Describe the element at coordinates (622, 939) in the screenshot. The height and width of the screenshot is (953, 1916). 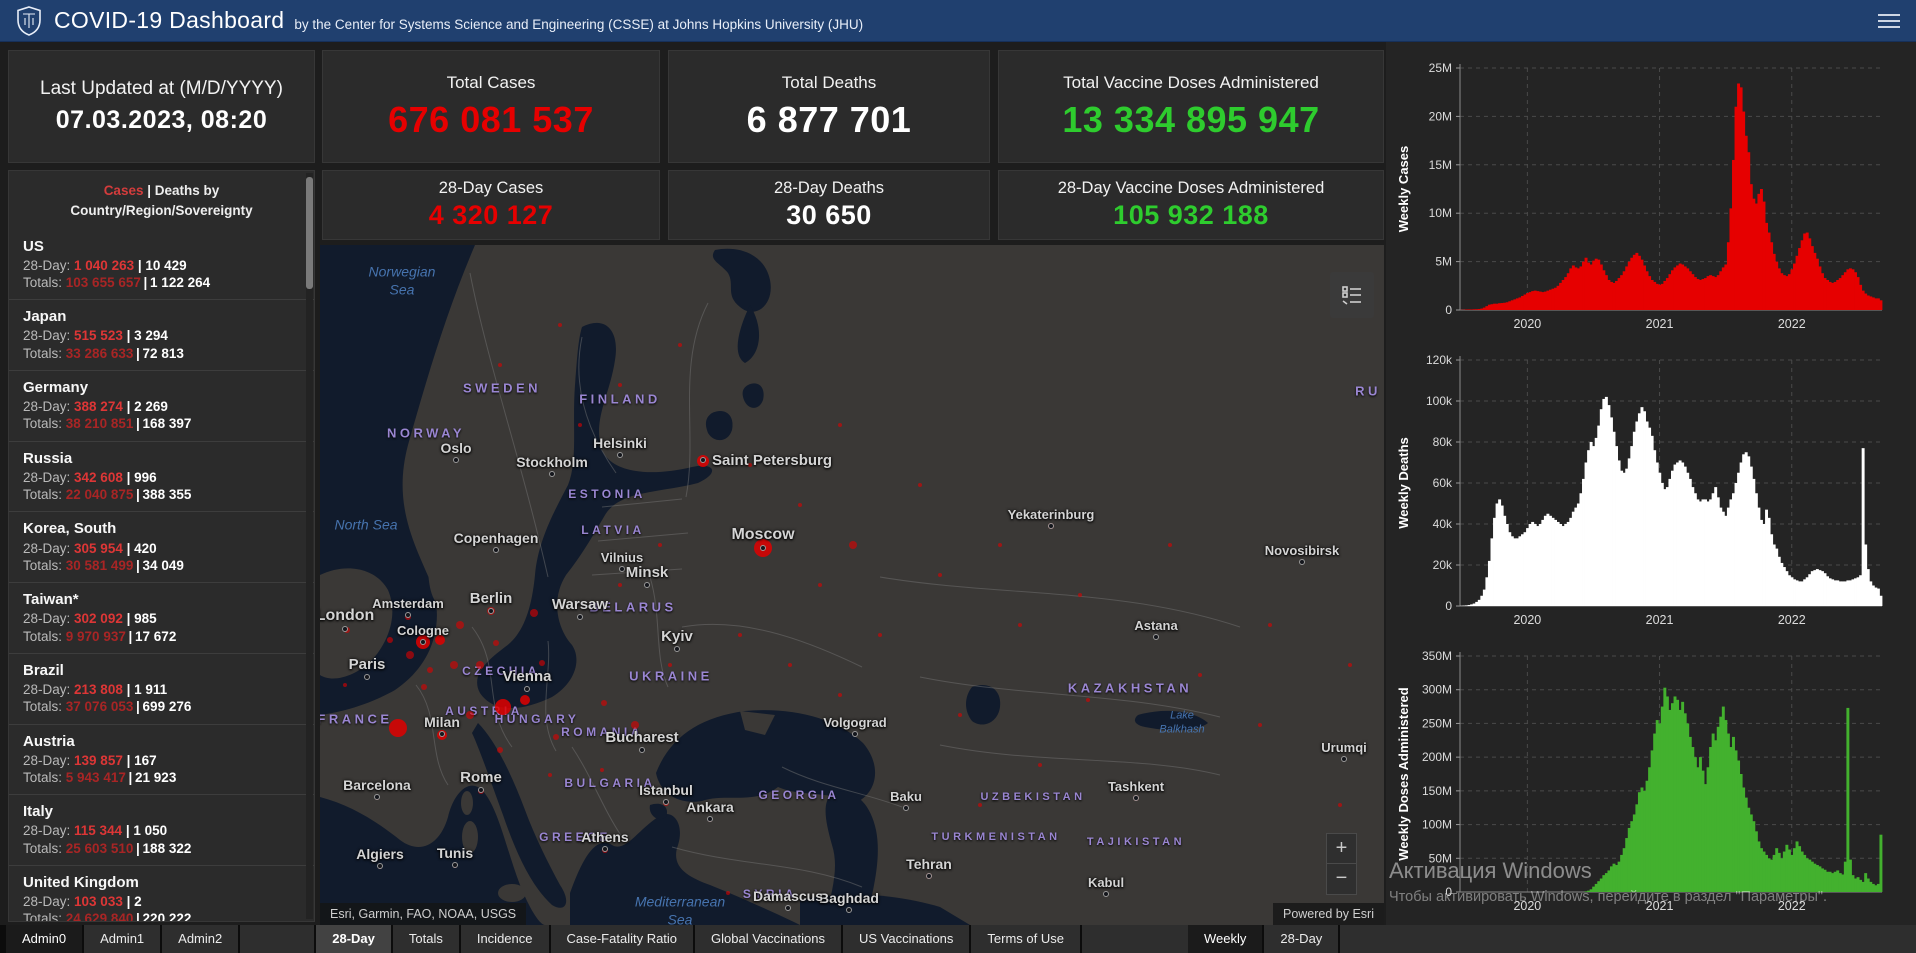
I see `tab-case-fatality-ratio: Case-Fatality Ratio` at that location.